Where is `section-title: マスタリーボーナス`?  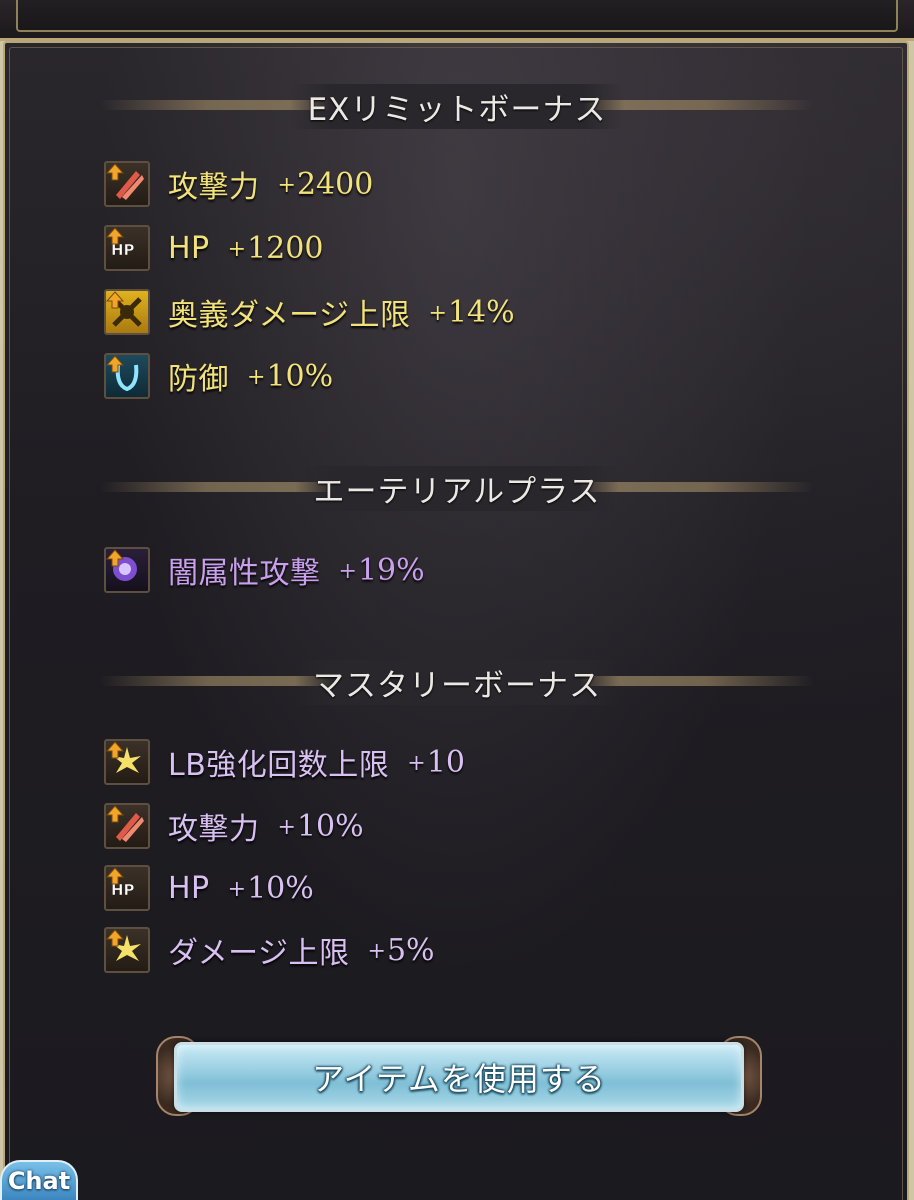 section-title: マスタリーボーナス is located at coordinates (457, 682).